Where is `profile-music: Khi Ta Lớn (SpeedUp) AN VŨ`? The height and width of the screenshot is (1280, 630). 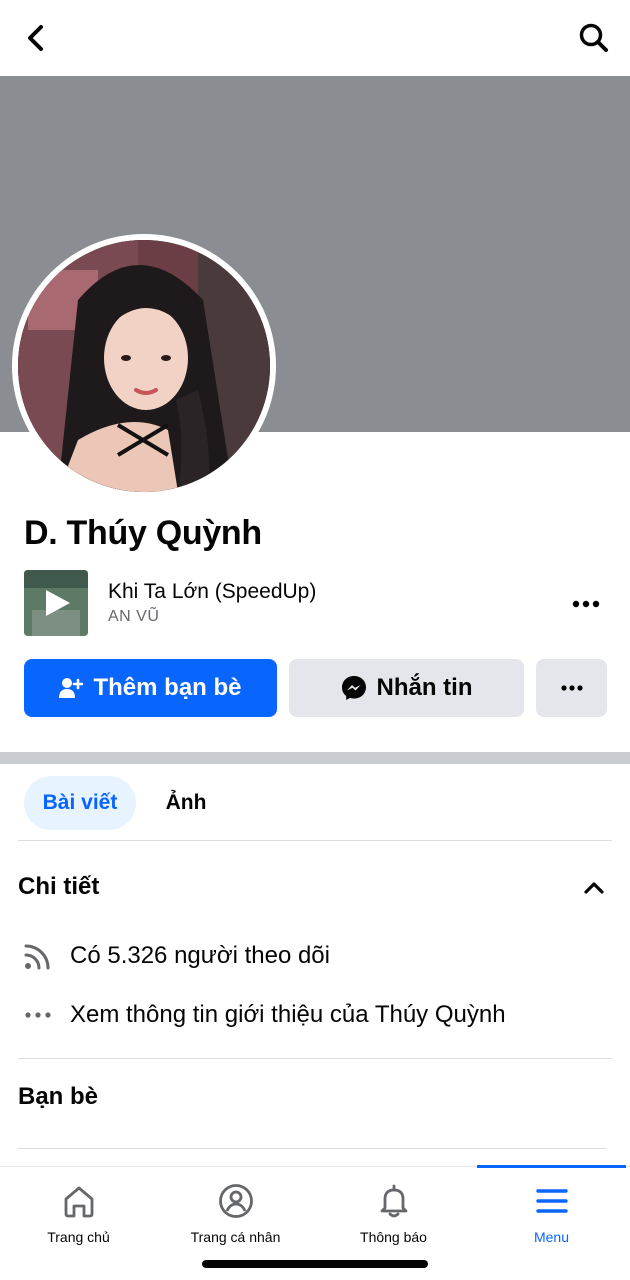
profile-music: Khi Ta Lớn (SpeedUp) AN VŨ is located at coordinates (319, 603).